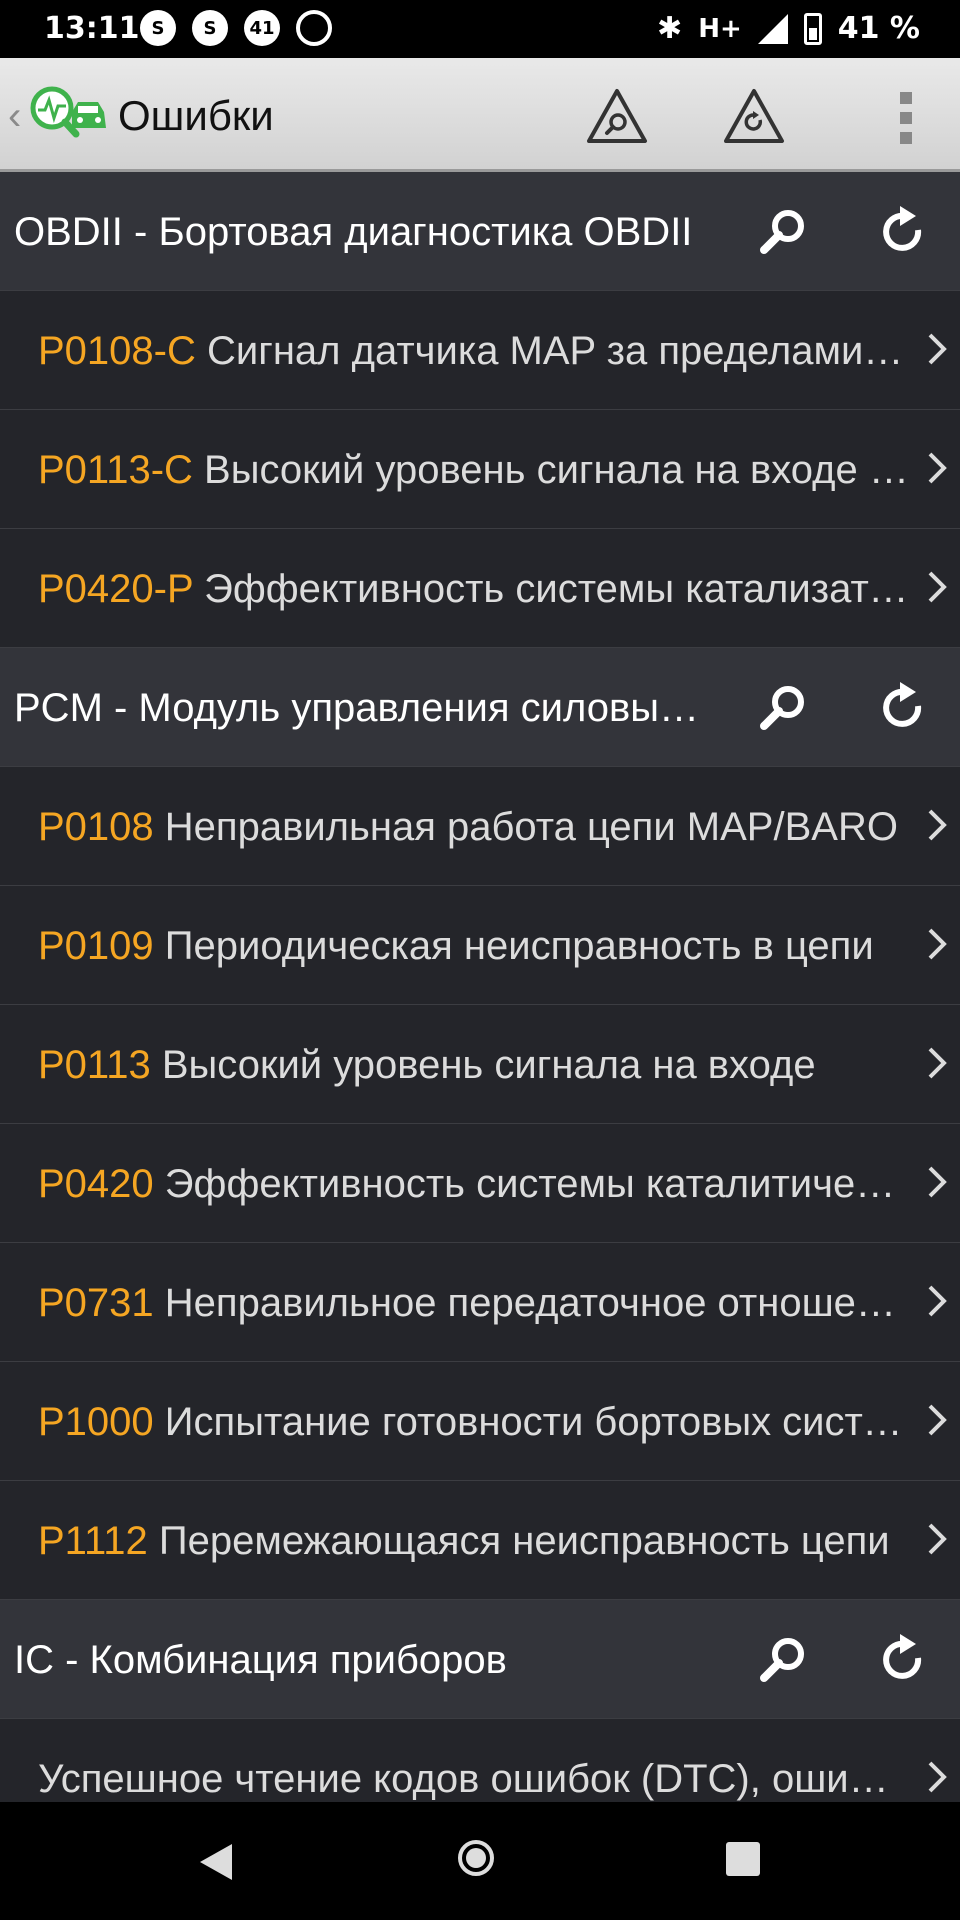 The height and width of the screenshot is (1920, 960). I want to click on dtc-list-item: P0109 Периодическая неисправность в цепи, so click(480, 945).